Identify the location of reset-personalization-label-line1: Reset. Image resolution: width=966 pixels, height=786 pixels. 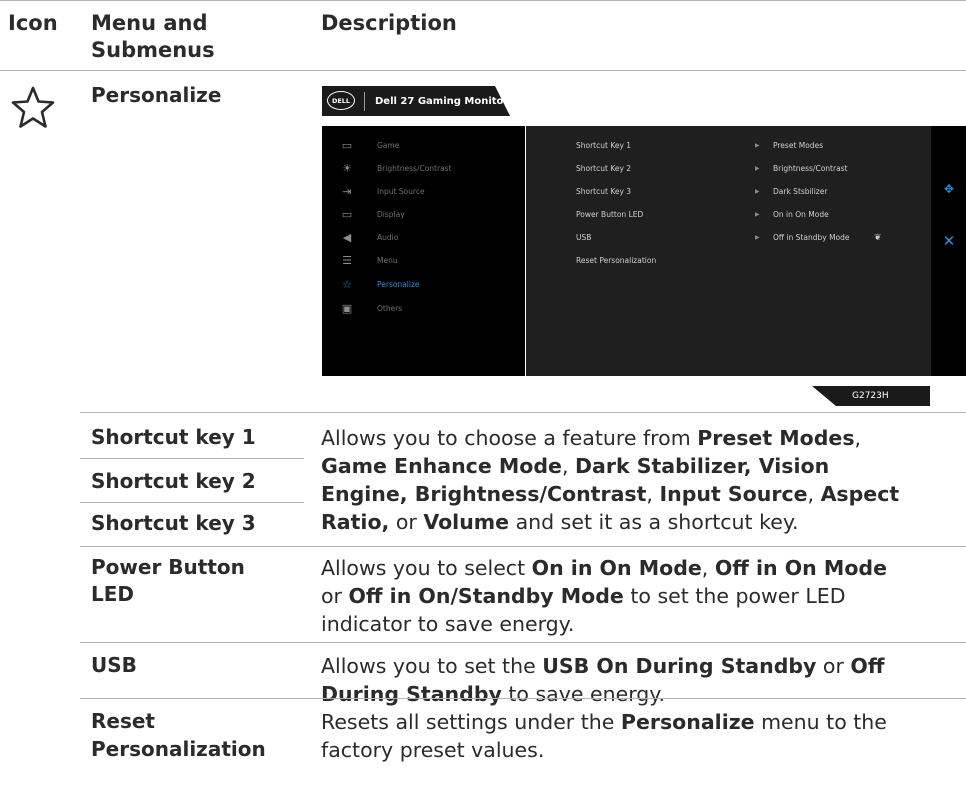
(123, 721).